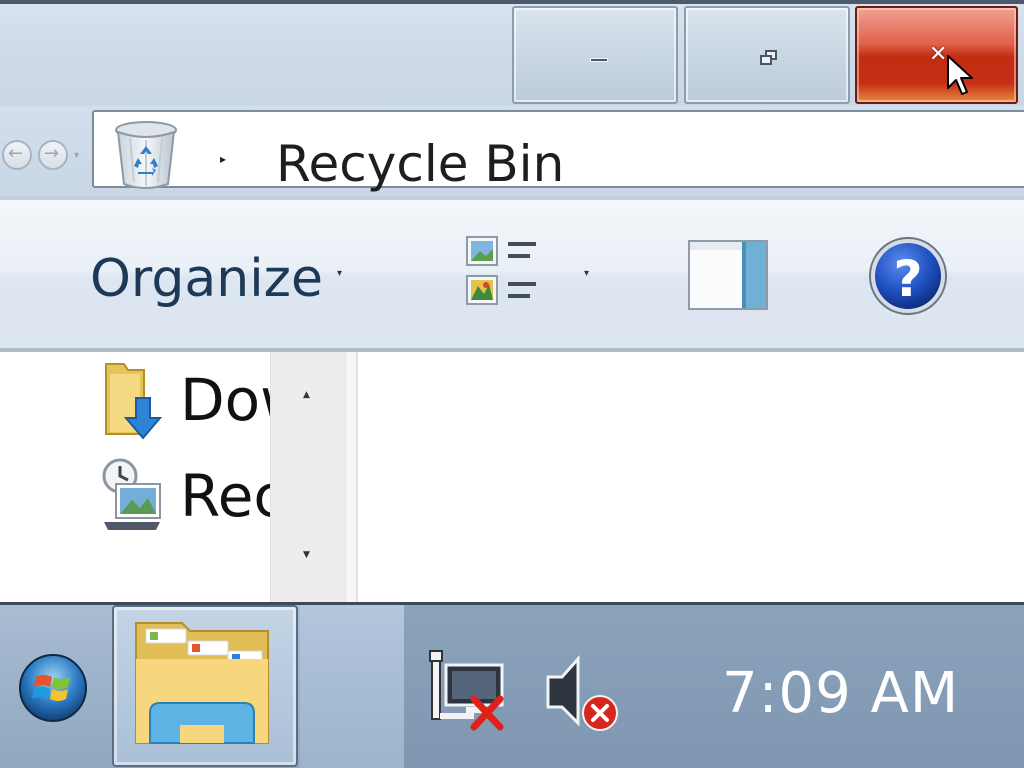 The image size is (1024, 768). I want to click on nav-item-label: Recent Places, so click(225, 496).